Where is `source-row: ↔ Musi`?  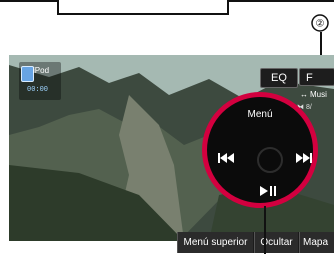 source-row: ↔ Musi is located at coordinates (313, 95).